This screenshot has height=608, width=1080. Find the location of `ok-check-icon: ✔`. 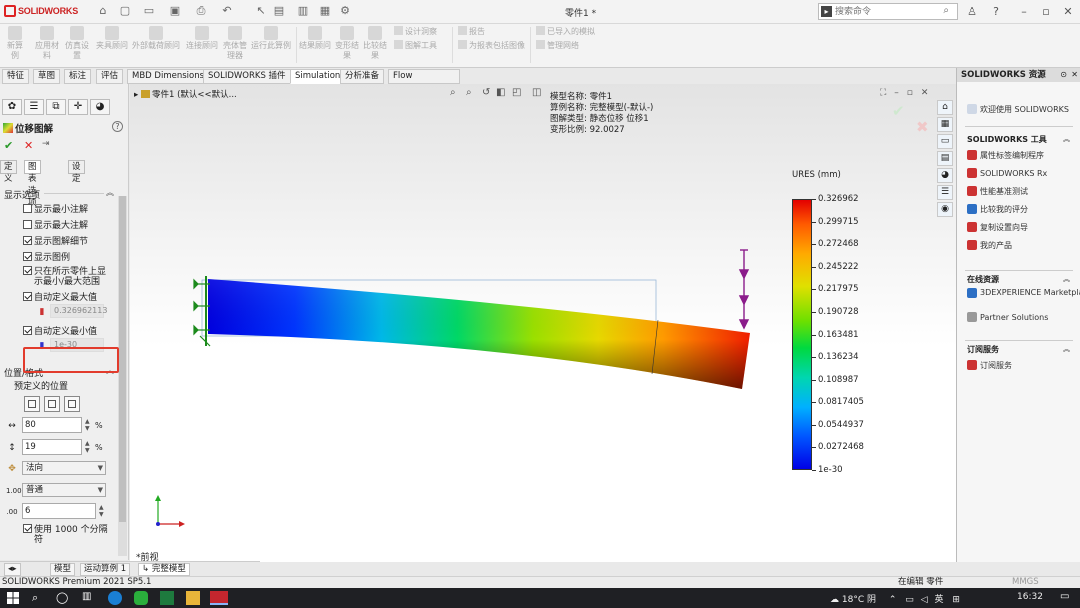

ok-check-icon: ✔ is located at coordinates (8, 145).